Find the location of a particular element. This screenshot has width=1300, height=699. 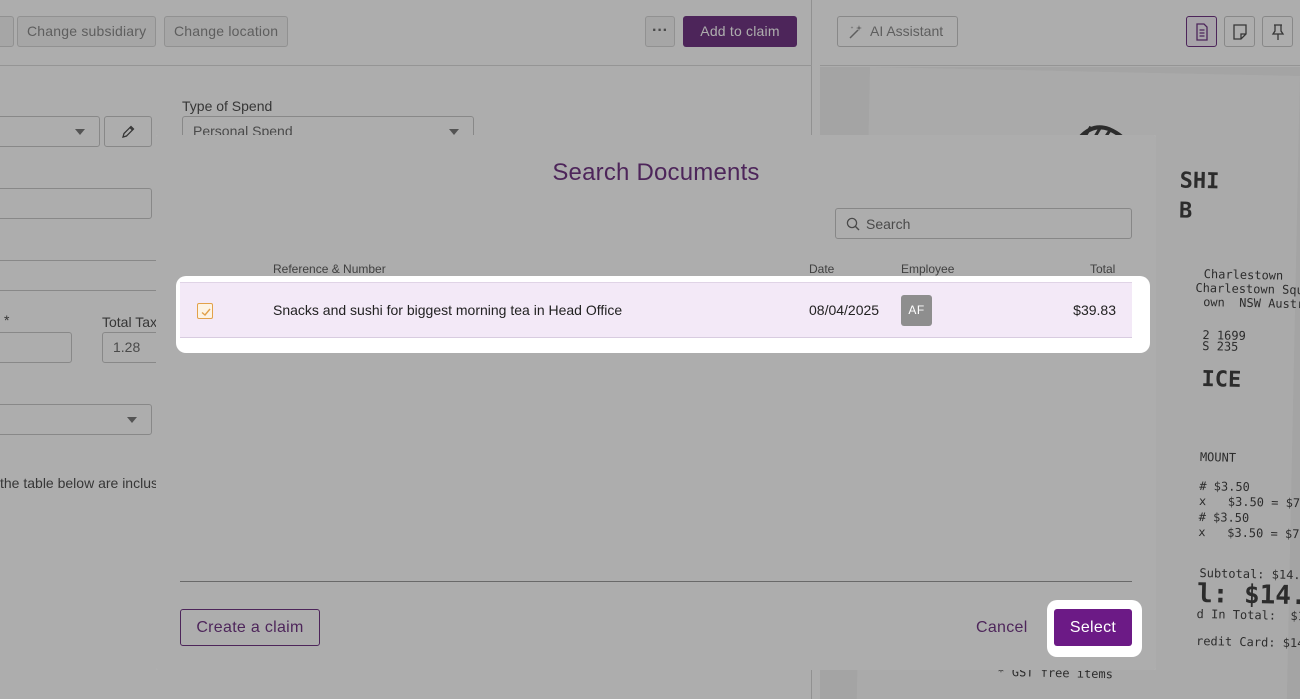

employee-avatar: AF is located at coordinates (916, 310).